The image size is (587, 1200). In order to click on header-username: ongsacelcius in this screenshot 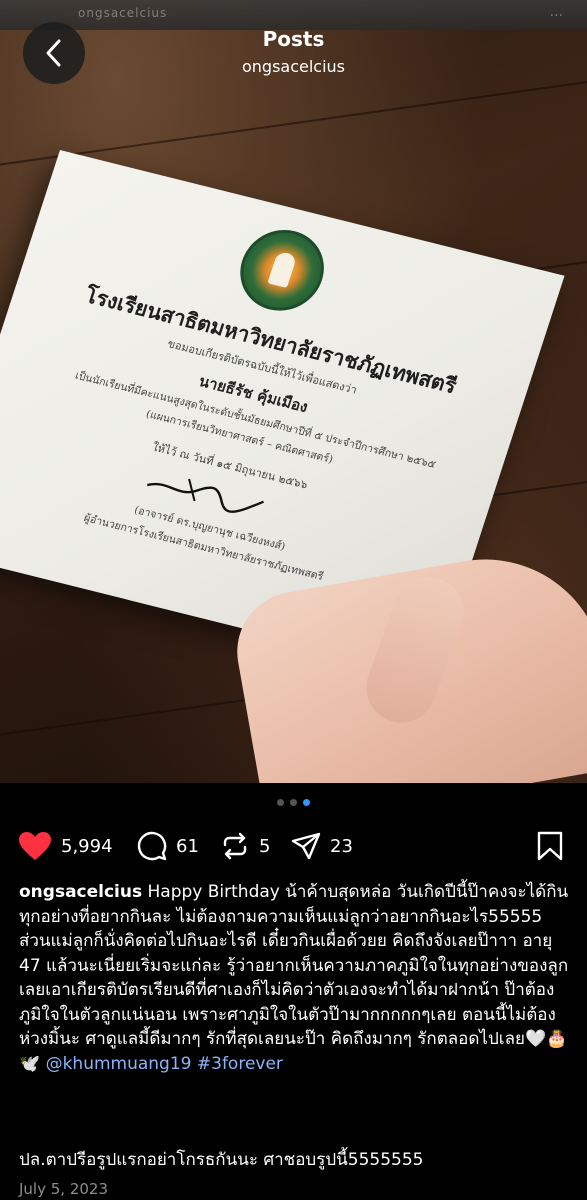, I will do `click(293, 66)`.